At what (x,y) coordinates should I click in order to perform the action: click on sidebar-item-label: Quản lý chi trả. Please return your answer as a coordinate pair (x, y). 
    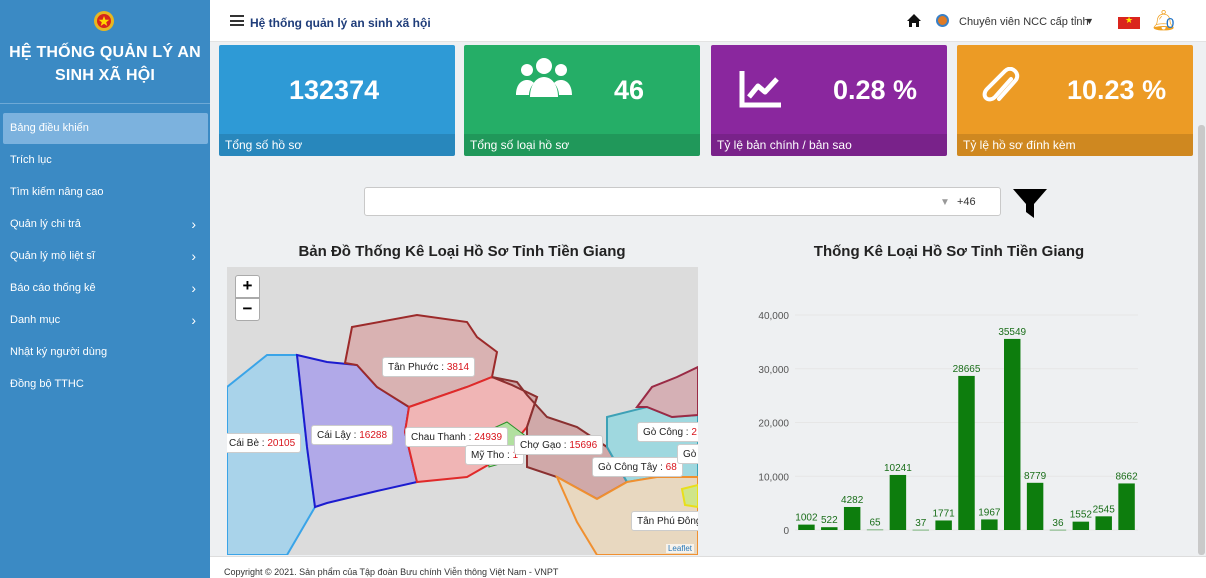
    Looking at the image, I should click on (45, 224).